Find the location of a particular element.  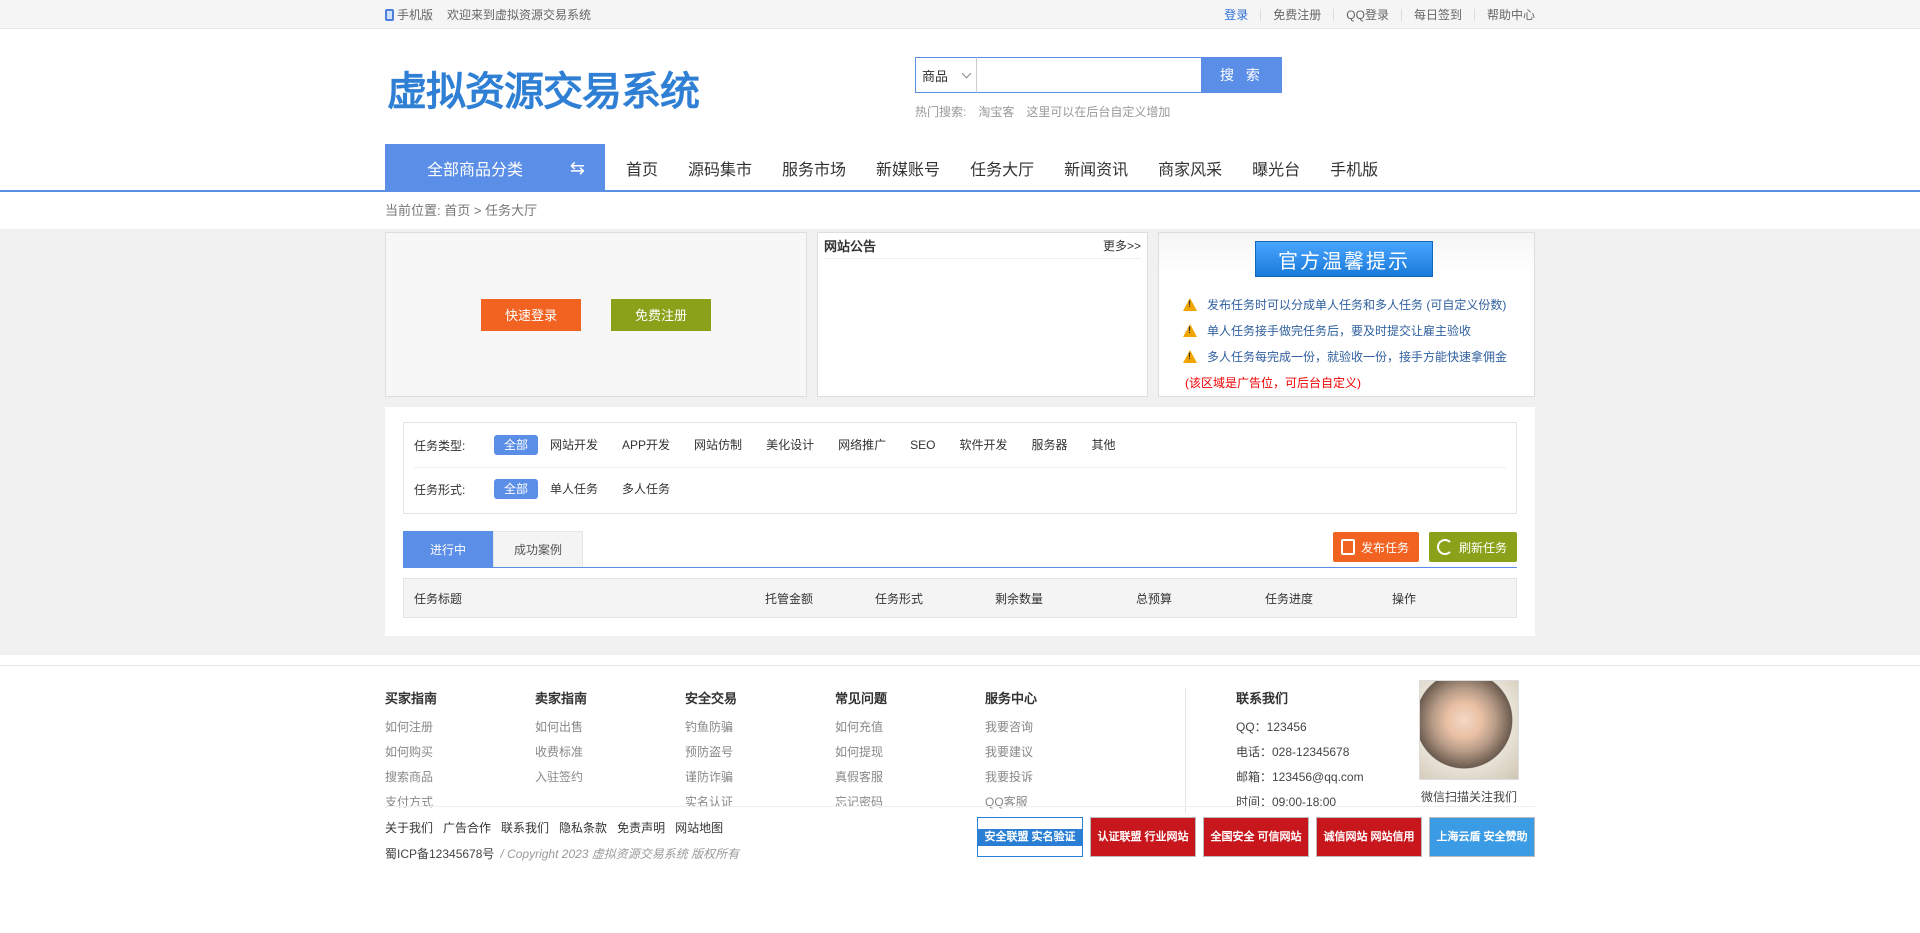

tip-item: 发布任务时可以分成单人任务和多人任务 (可自定义份数) is located at coordinates (1345, 304).